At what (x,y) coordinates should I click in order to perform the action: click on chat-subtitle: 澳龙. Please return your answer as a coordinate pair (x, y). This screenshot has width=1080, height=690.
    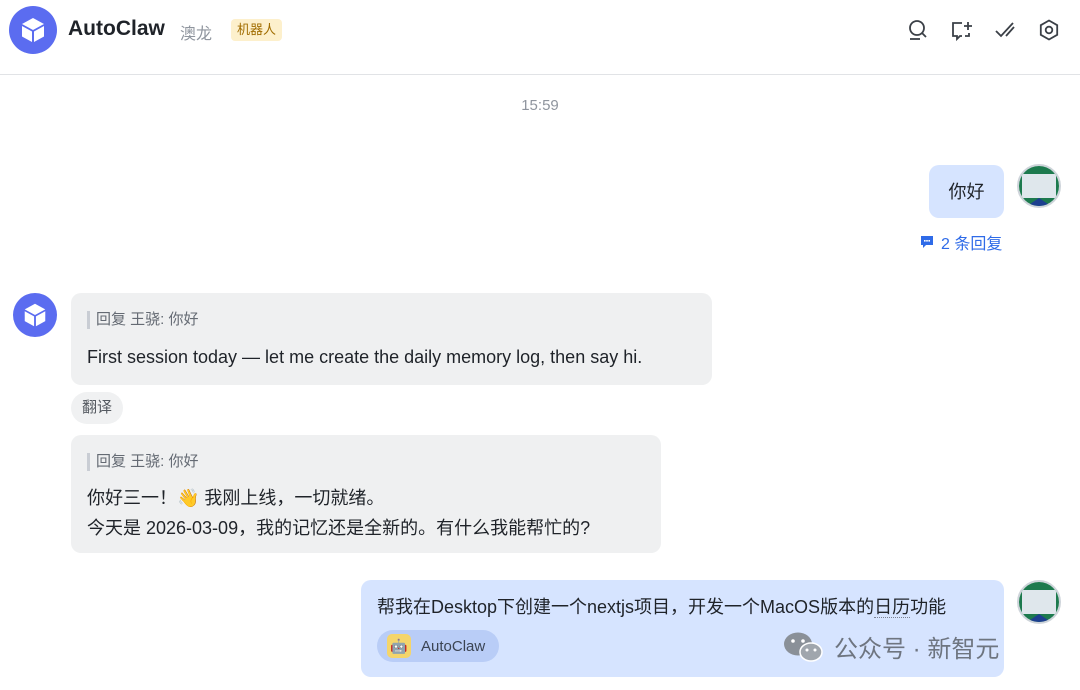
    Looking at the image, I should click on (196, 34).